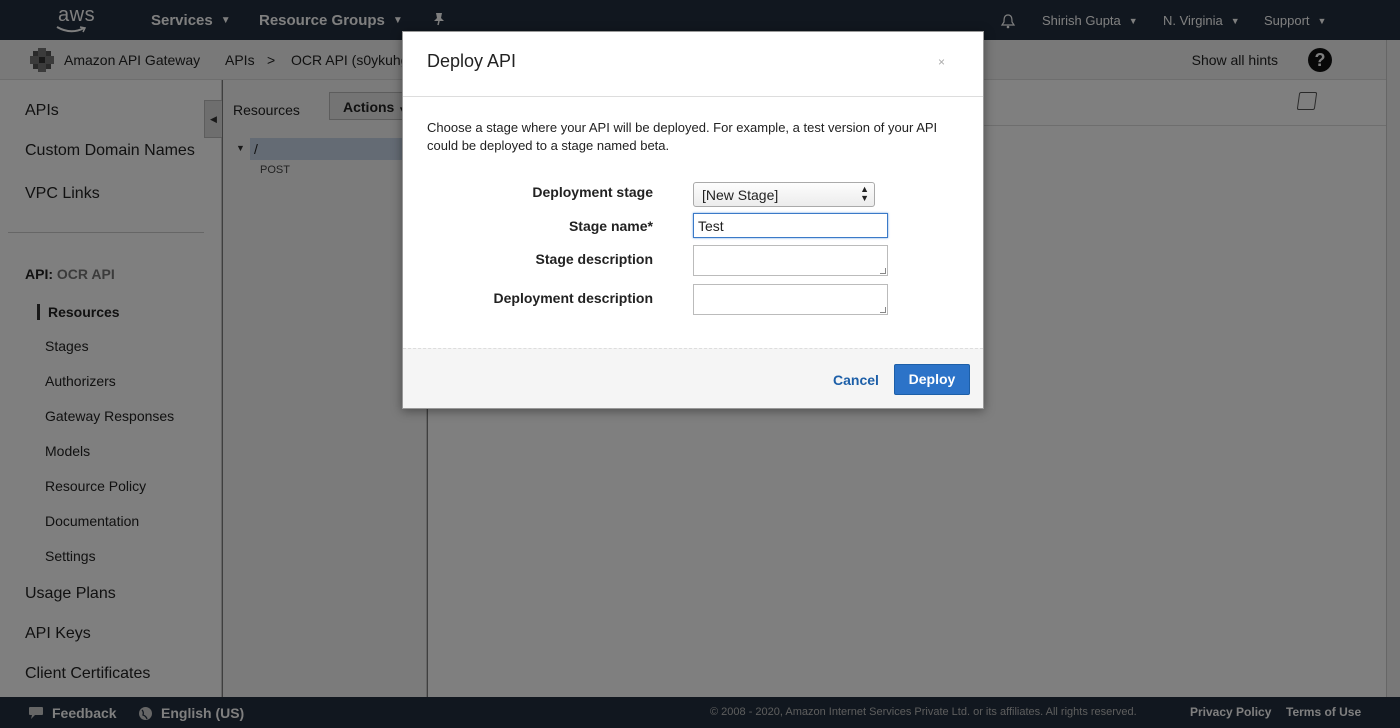  What do you see at coordinates (594, 259) in the screenshot?
I see `stage-description-label: Stage description` at bounding box center [594, 259].